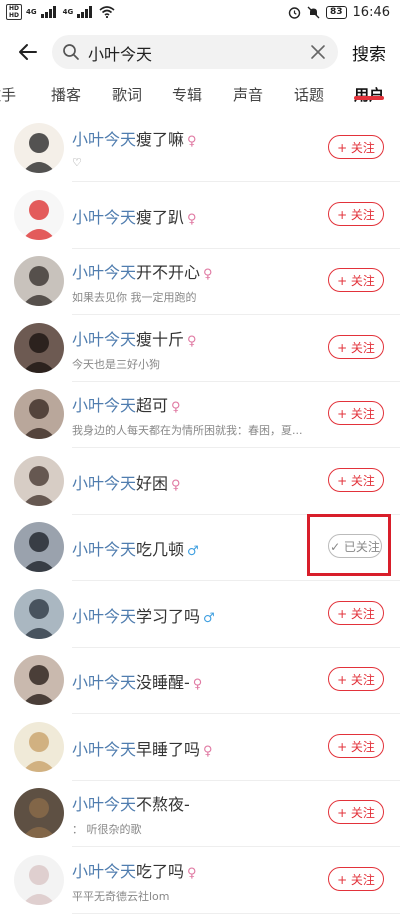 The image size is (400, 914). I want to click on name-rest: 吃几顿, so click(160, 549).